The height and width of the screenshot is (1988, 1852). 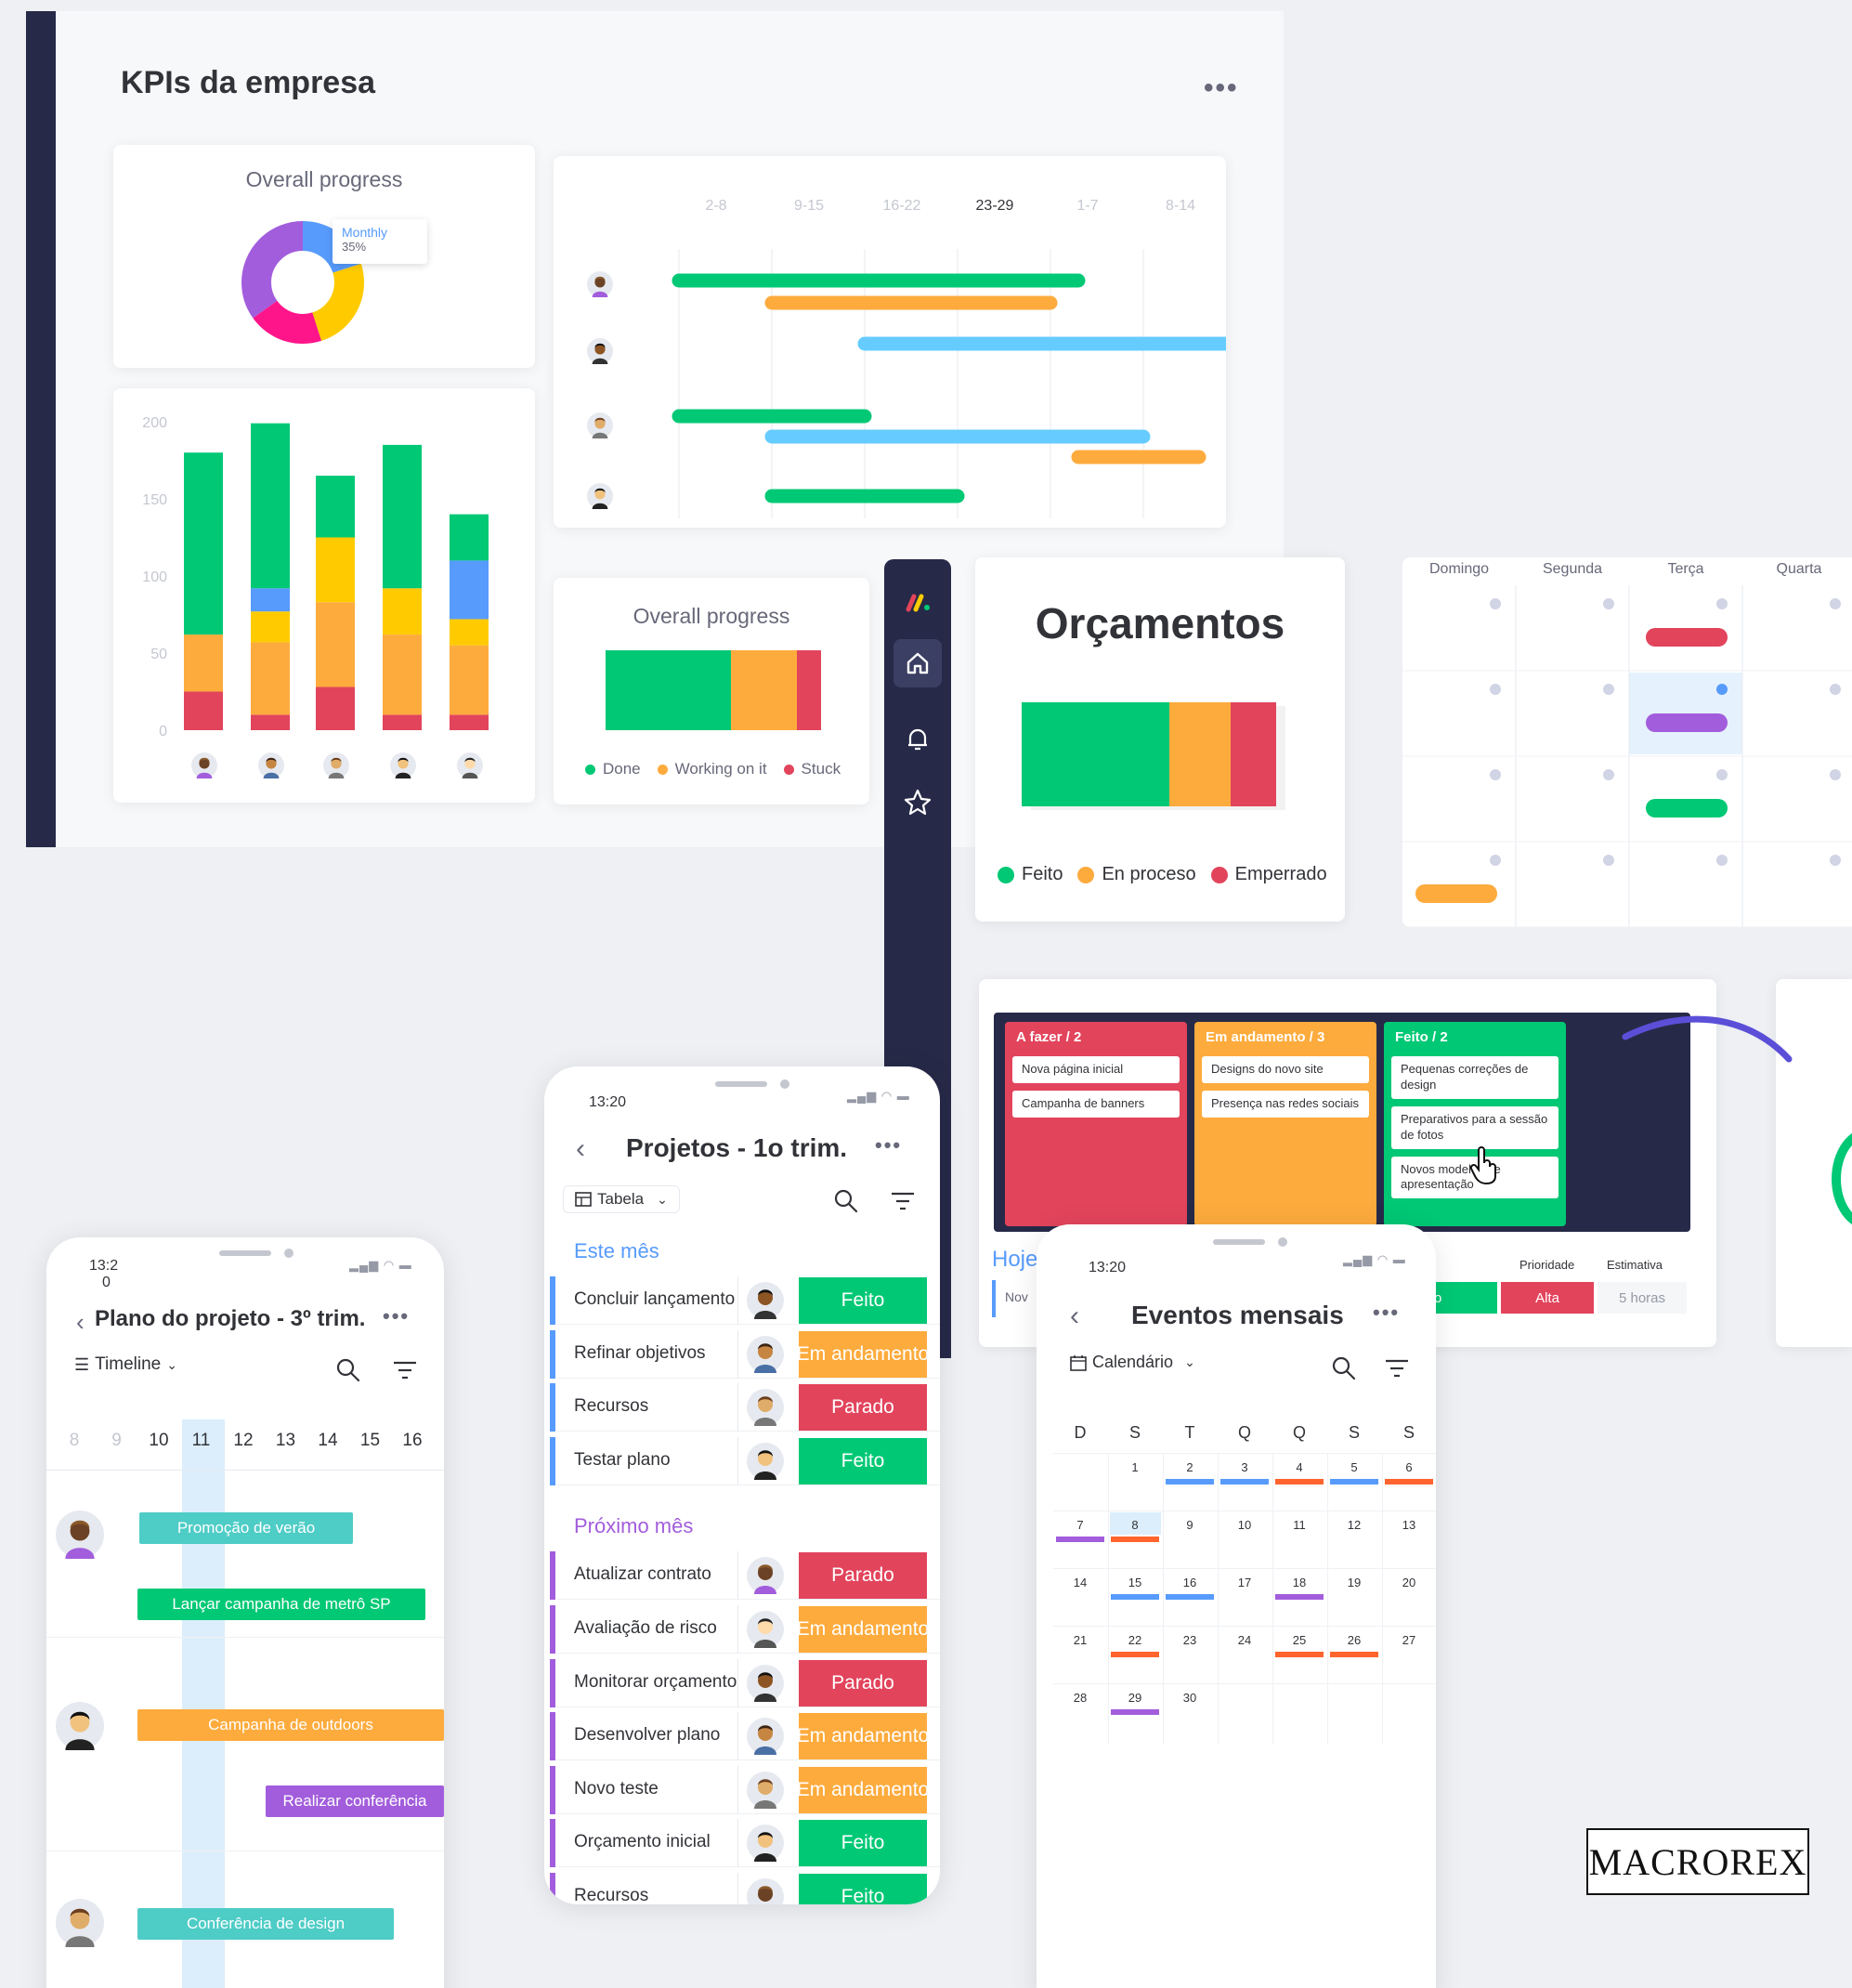 I want to click on kanban-card: Presença nas redes sociais, so click(x=1285, y=1104).